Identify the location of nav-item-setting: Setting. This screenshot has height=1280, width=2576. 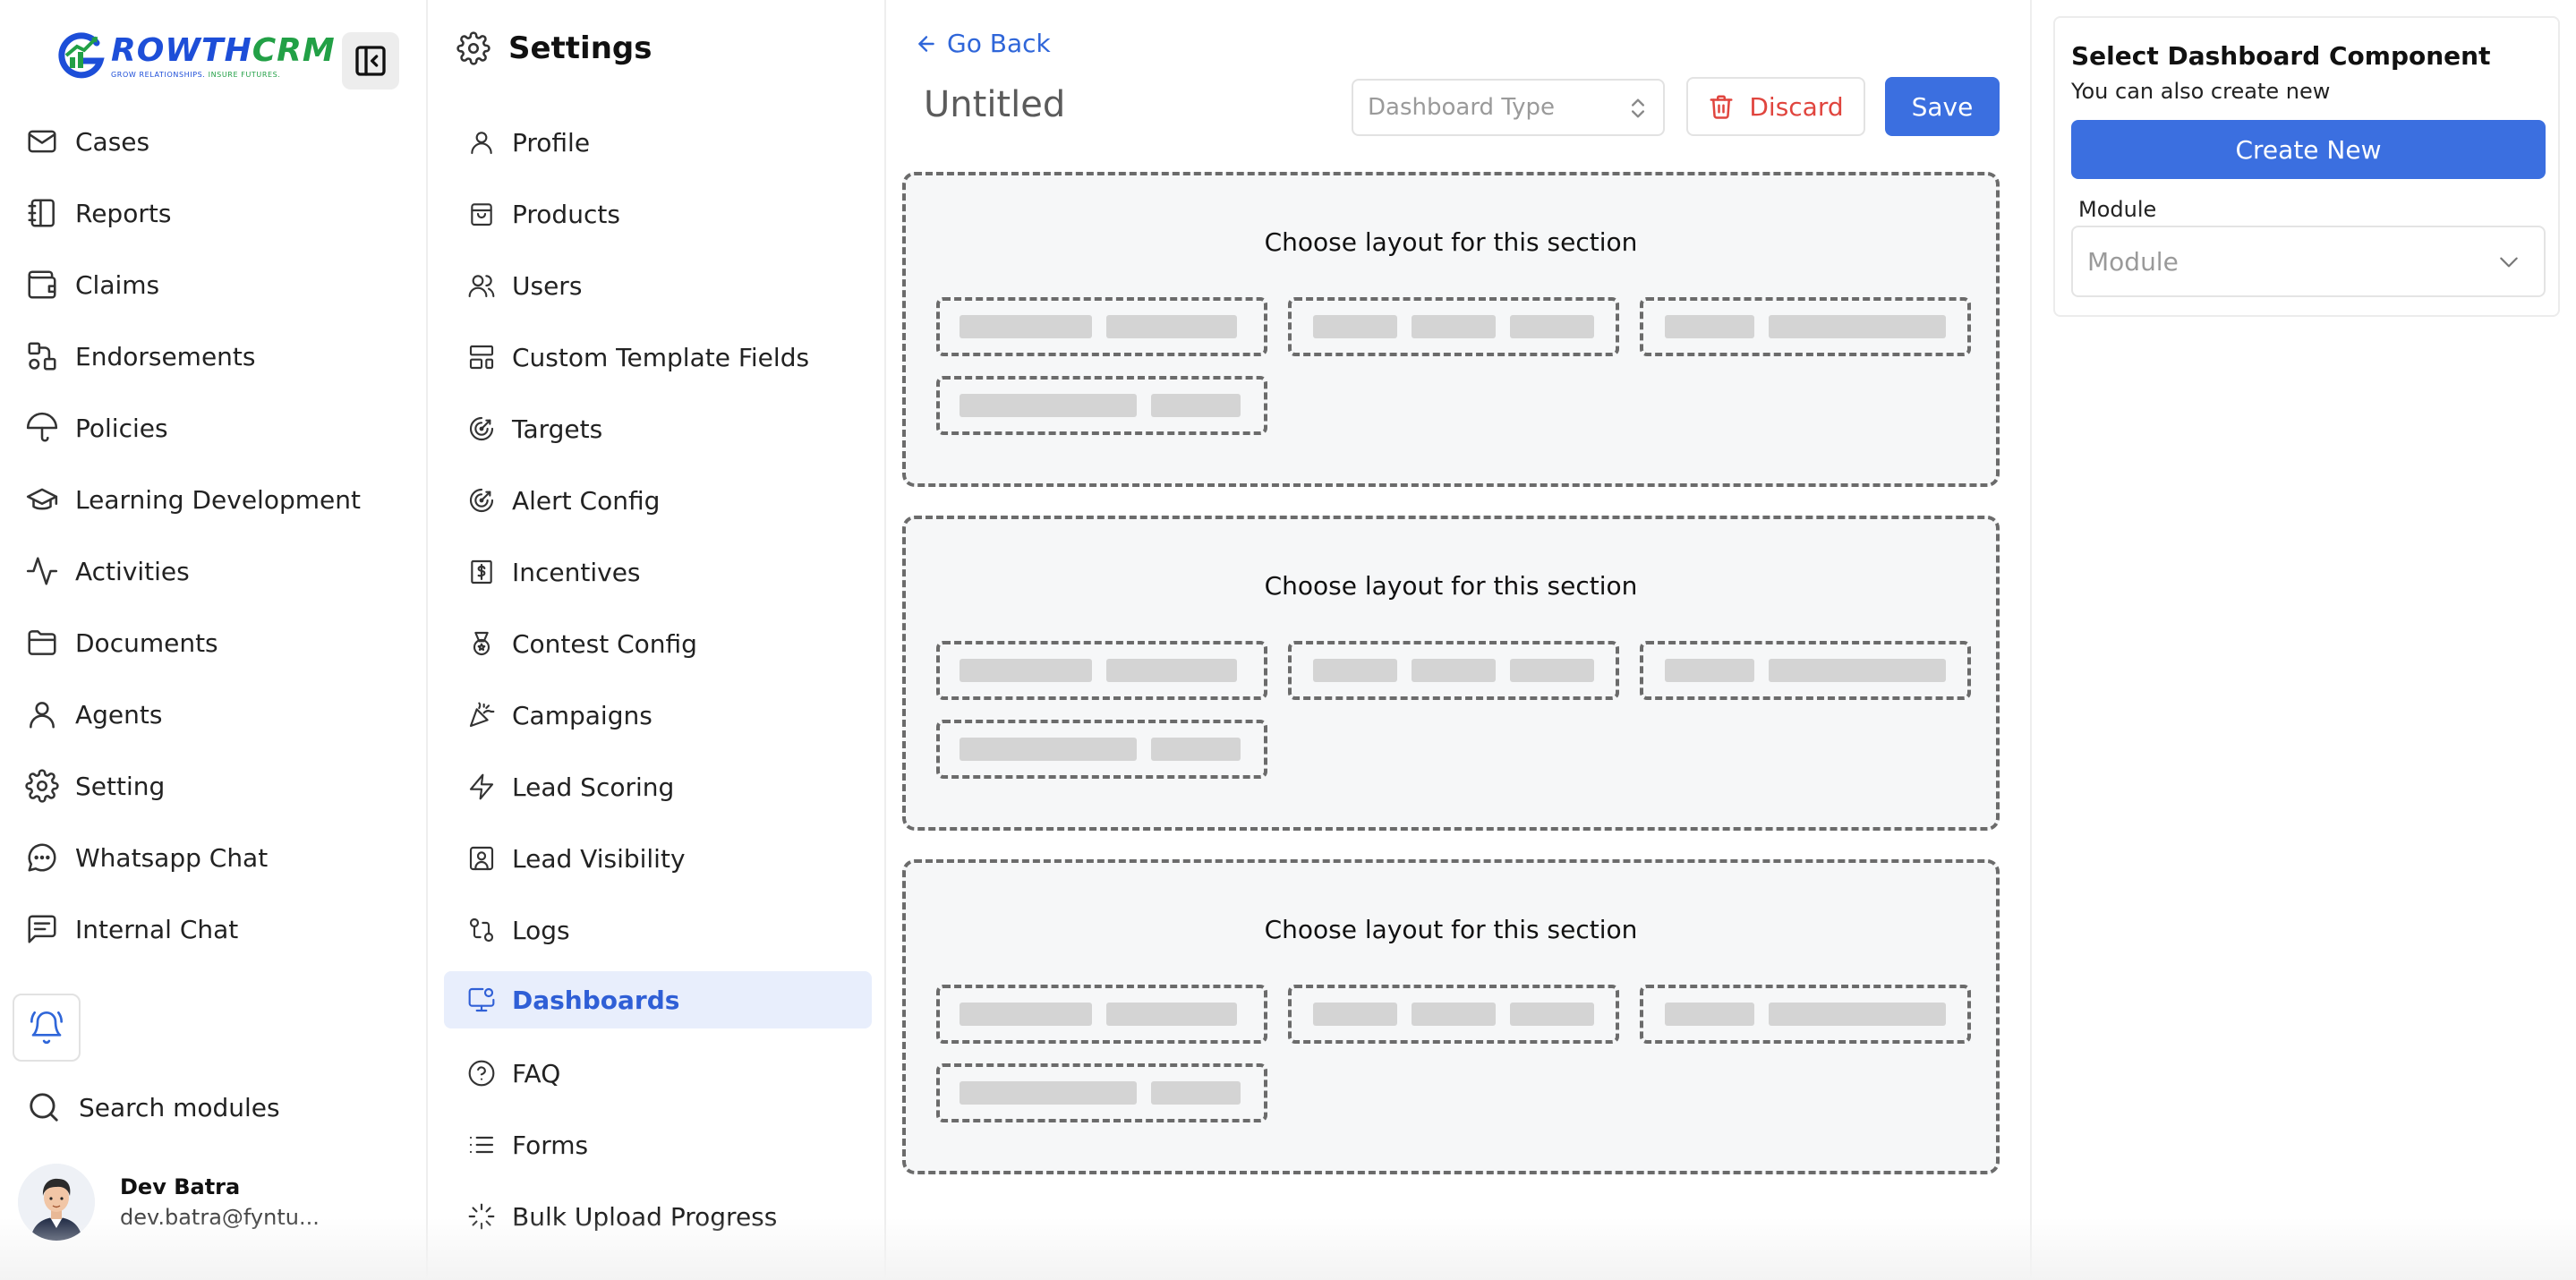
(217, 786).